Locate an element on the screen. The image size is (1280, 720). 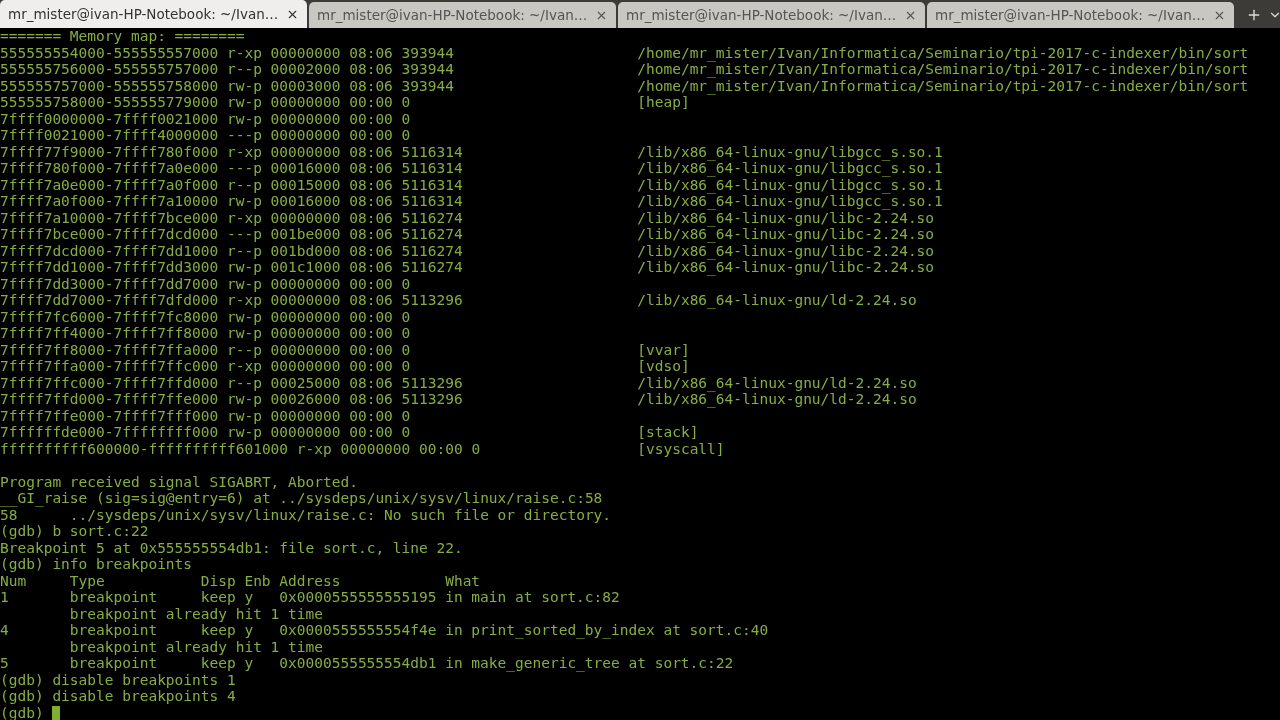
table-cell: in main at sort.c:82 is located at coordinates (532, 597).